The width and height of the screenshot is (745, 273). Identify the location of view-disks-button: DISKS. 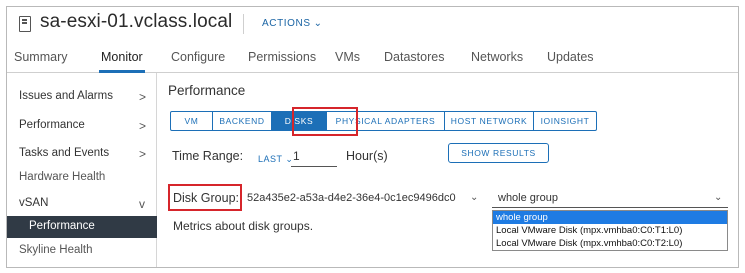
(299, 121).